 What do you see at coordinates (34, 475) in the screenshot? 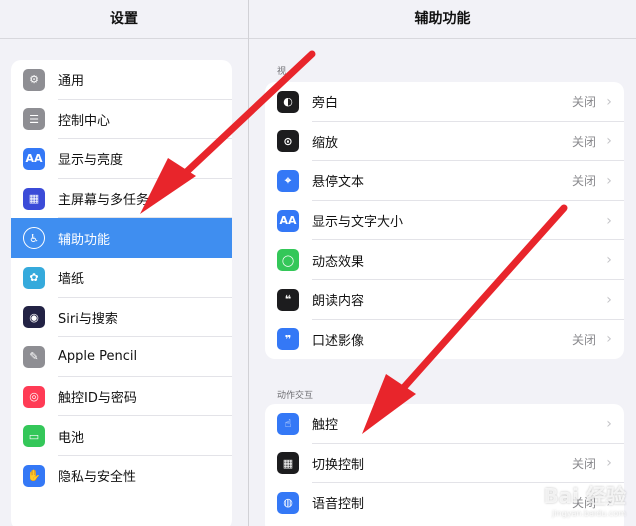
I see `hand-icon: ✋` at bounding box center [34, 475].